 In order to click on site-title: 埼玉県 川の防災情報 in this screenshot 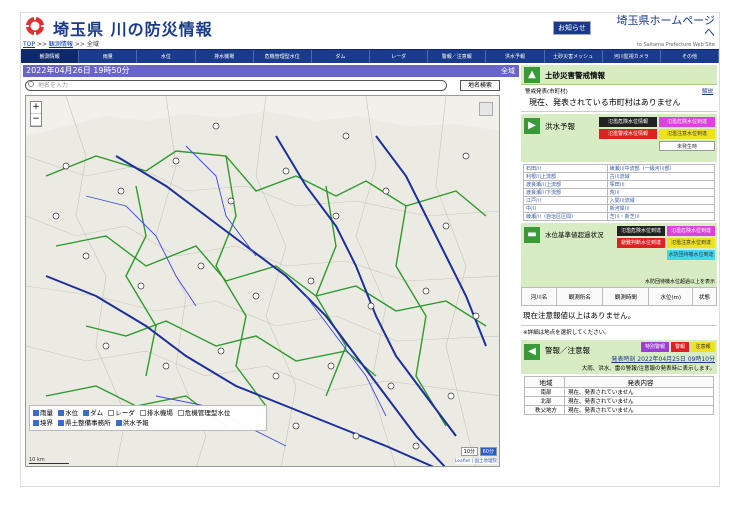, I will do `click(133, 28)`.